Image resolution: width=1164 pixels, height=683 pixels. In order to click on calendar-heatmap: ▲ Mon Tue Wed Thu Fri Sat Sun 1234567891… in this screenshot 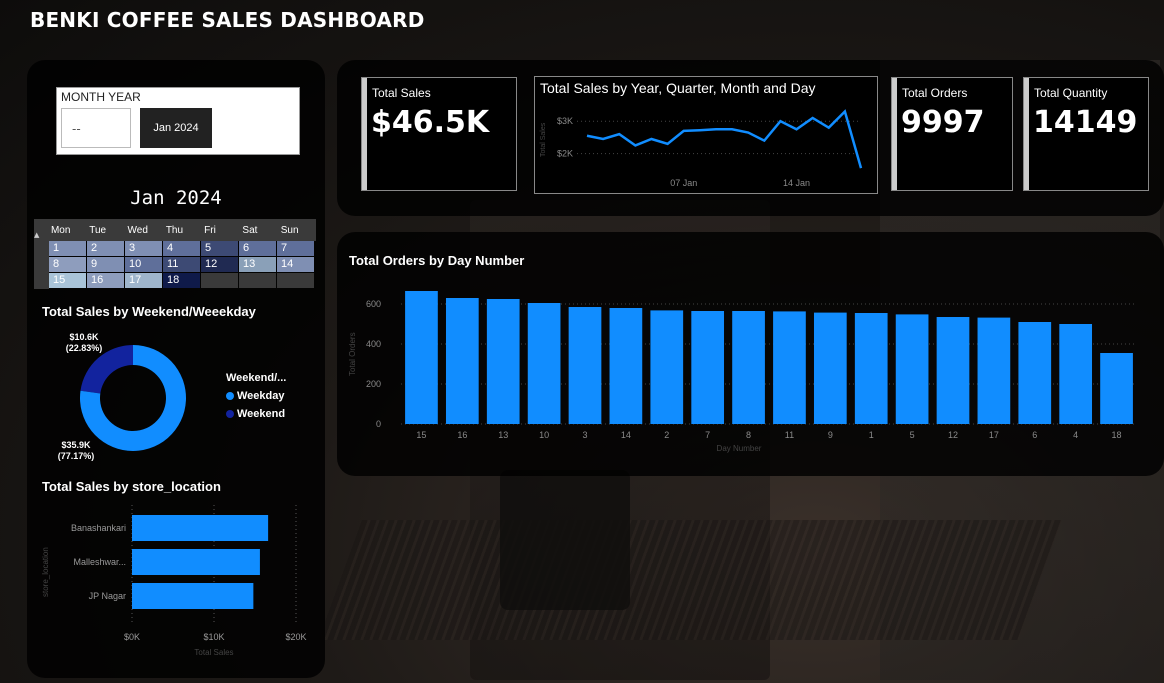, I will do `click(175, 254)`.